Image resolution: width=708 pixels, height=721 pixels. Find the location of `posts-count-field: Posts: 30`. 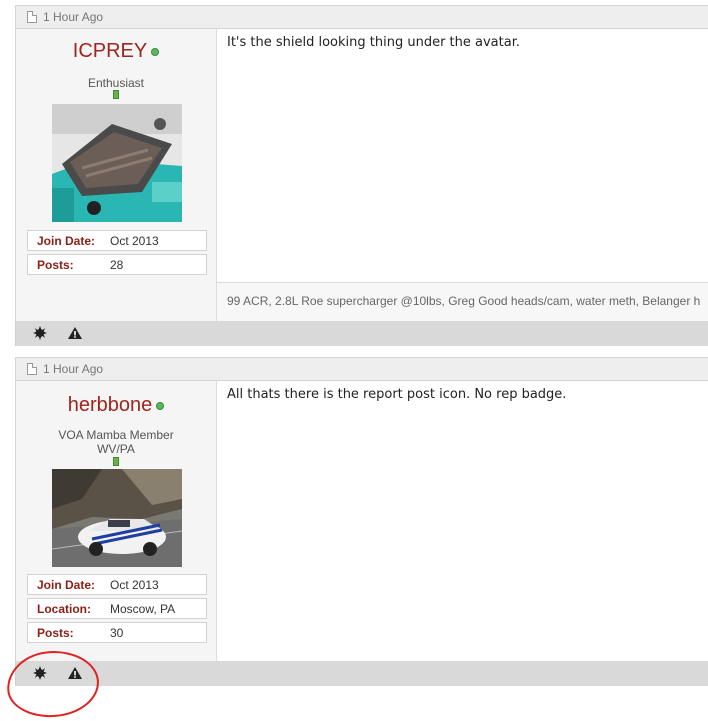

posts-count-field: Posts: 30 is located at coordinates (117, 632).